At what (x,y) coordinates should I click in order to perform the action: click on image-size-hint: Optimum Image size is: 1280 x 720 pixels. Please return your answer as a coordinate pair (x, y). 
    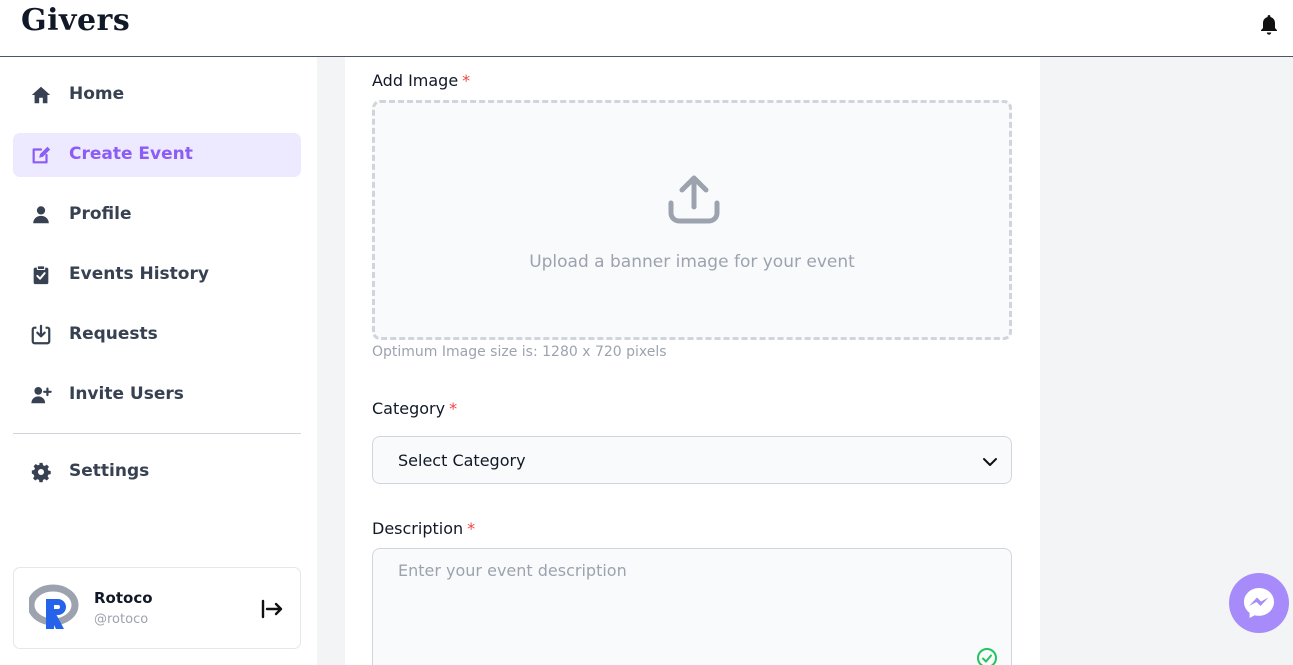
    Looking at the image, I should click on (519, 352).